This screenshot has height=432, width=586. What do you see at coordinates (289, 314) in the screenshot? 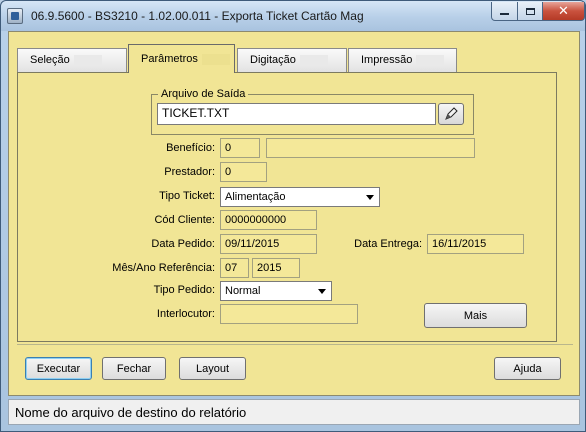
I see `interlocutor-field` at bounding box center [289, 314].